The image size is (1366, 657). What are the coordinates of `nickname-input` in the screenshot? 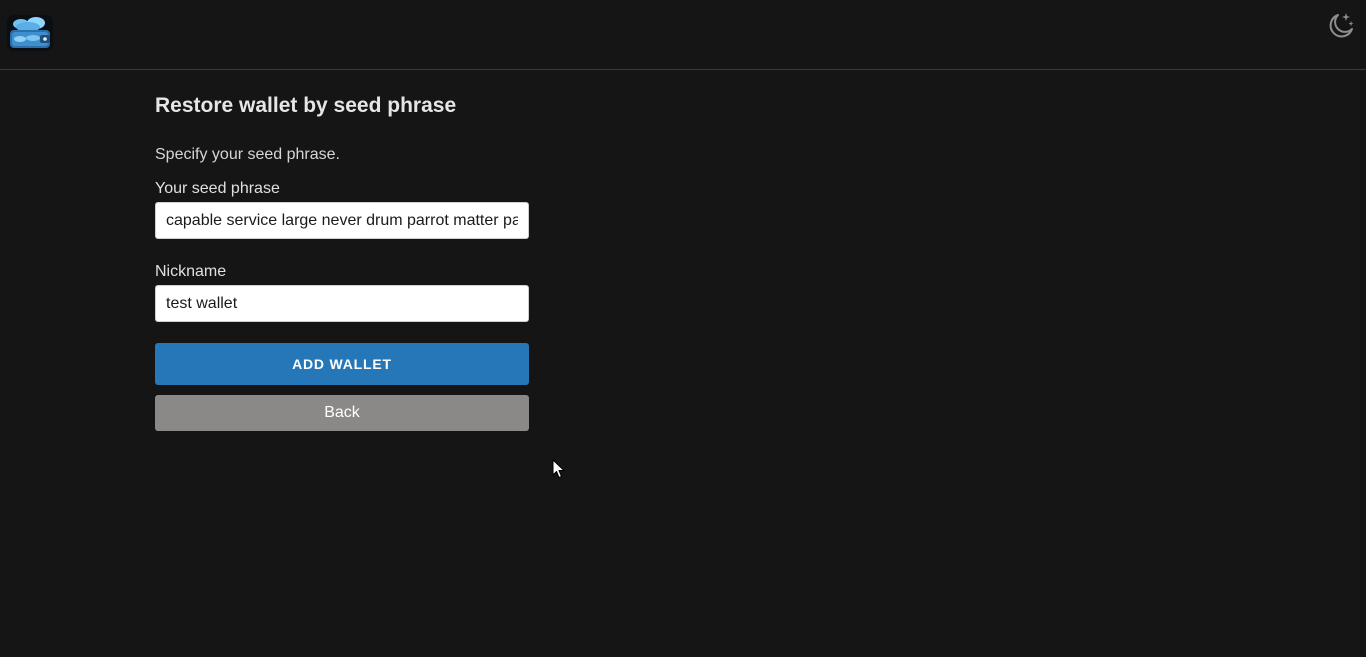 It's located at (342, 303).